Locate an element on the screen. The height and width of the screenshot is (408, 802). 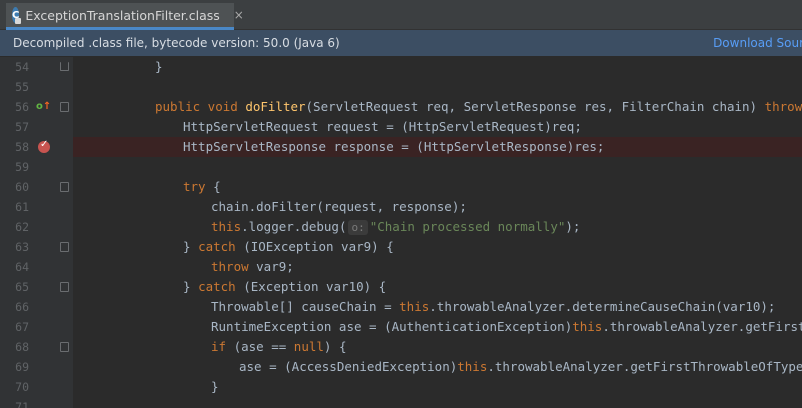
breakpoint-icon is located at coordinates (44, 145).